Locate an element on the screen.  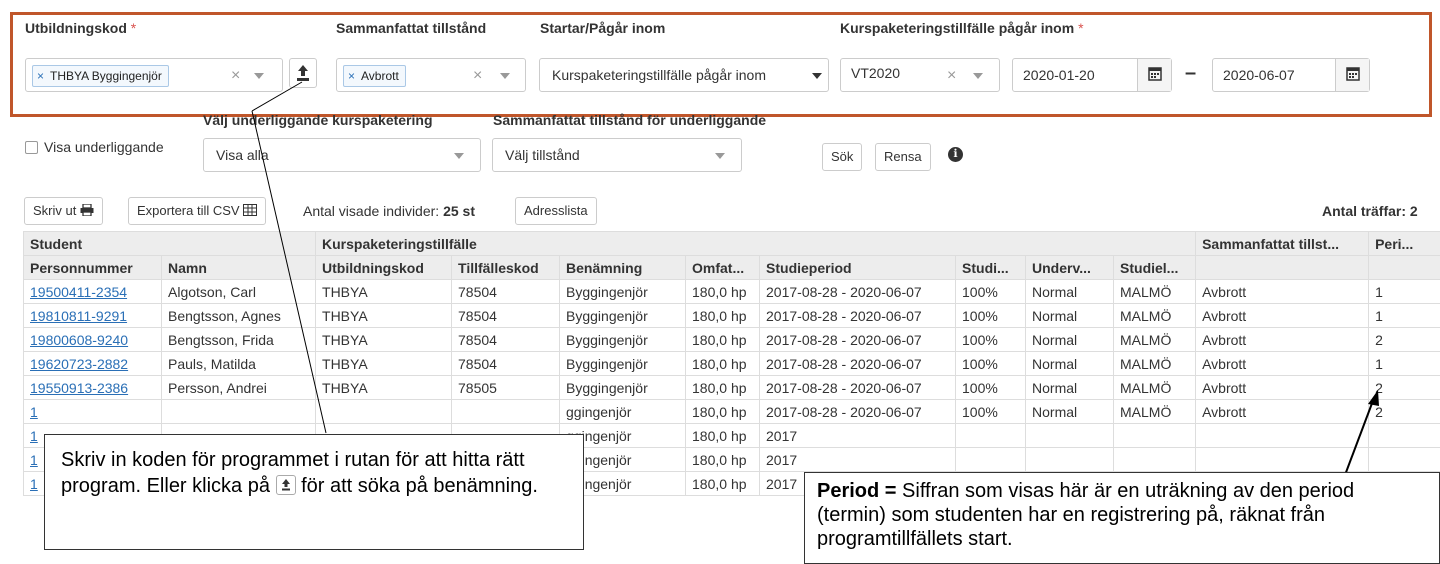
right-arrowhead is located at coordinates (1373, 398).